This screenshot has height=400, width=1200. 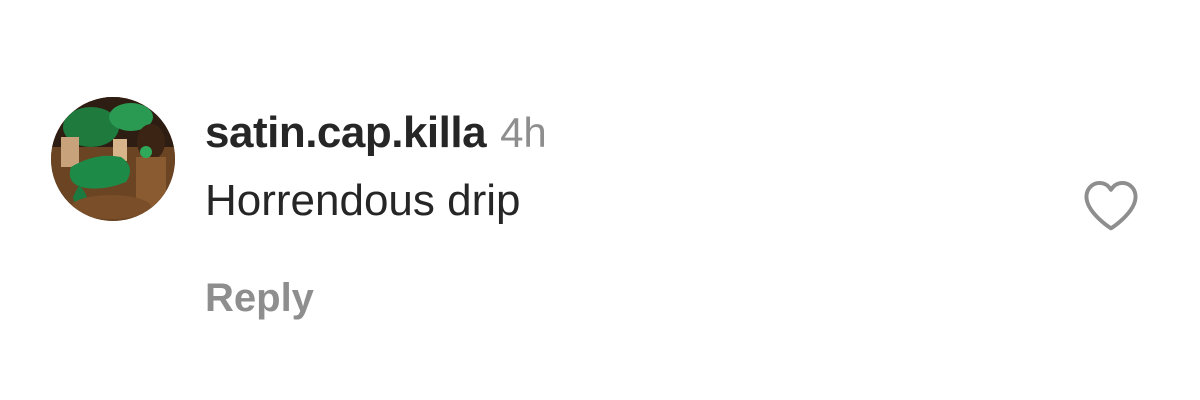 What do you see at coordinates (363, 200) in the screenshot?
I see `comment-text: Horrendous drip` at bounding box center [363, 200].